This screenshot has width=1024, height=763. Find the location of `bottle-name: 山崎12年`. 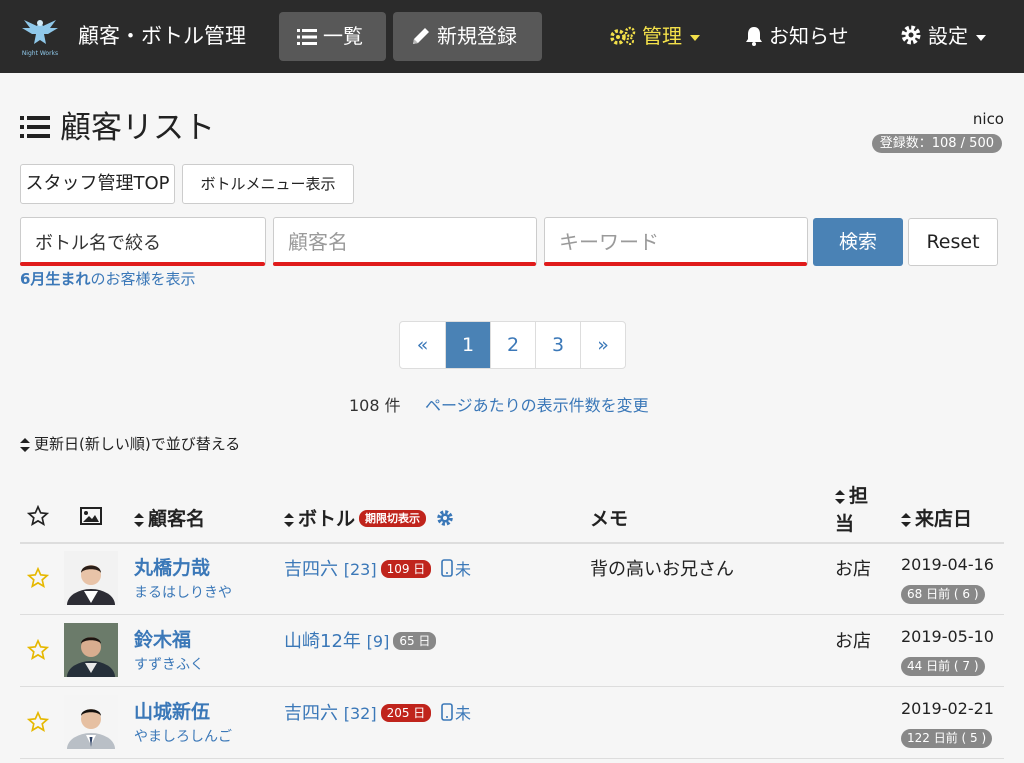

bottle-name: 山崎12年 is located at coordinates (322, 641).